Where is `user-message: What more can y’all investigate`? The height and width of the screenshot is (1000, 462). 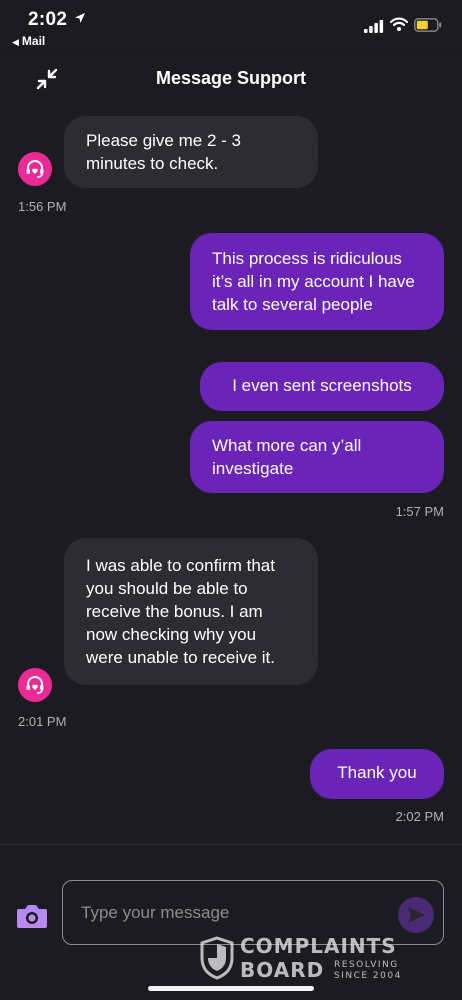
user-message: What more can y’all investigate is located at coordinates (317, 457).